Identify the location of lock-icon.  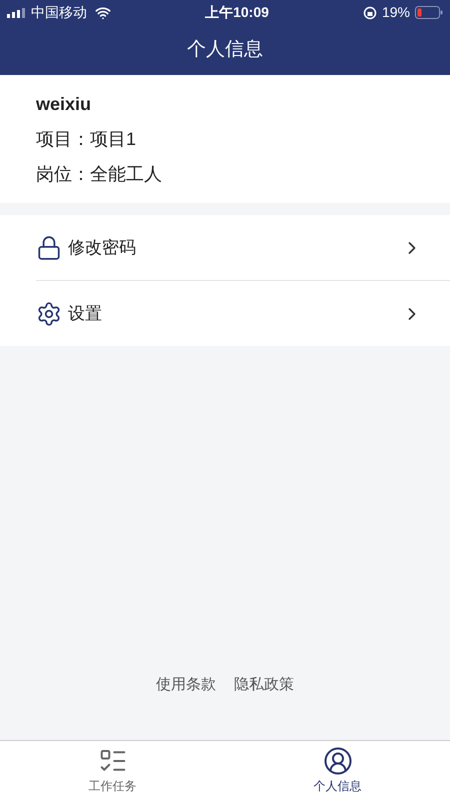
(49, 247).